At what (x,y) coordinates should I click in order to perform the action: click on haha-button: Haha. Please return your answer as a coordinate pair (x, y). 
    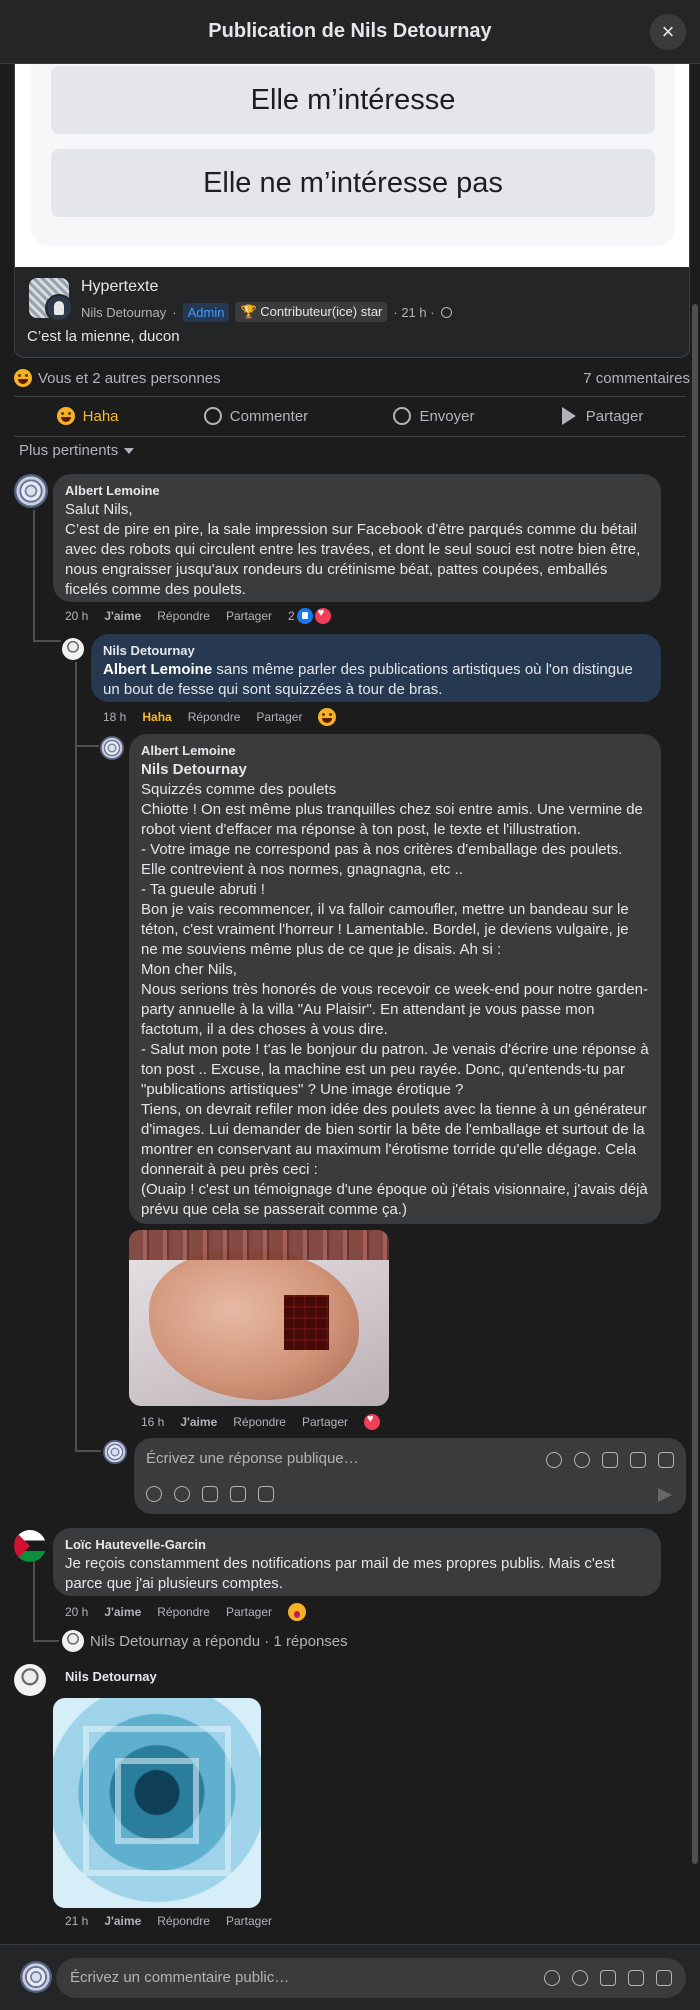
    Looking at the image, I should click on (87, 416).